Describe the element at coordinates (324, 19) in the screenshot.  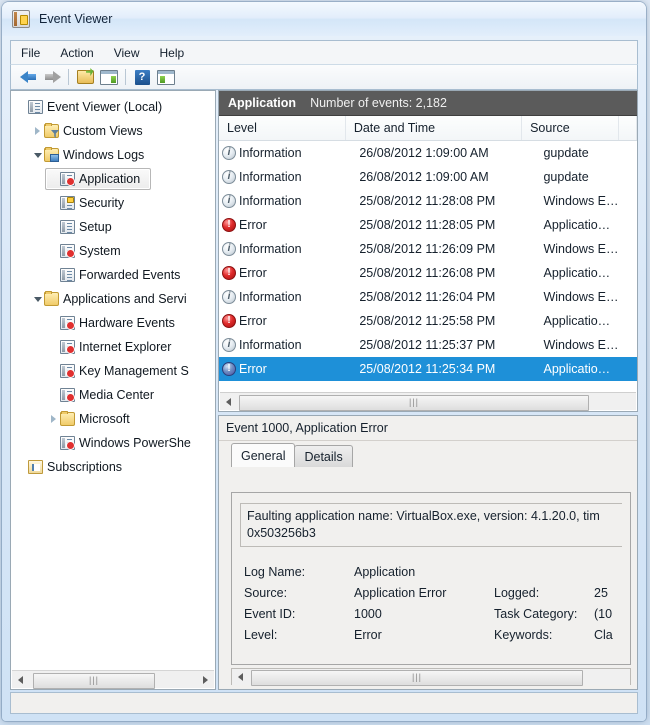
I see `title-bar: Event Viewer` at that location.